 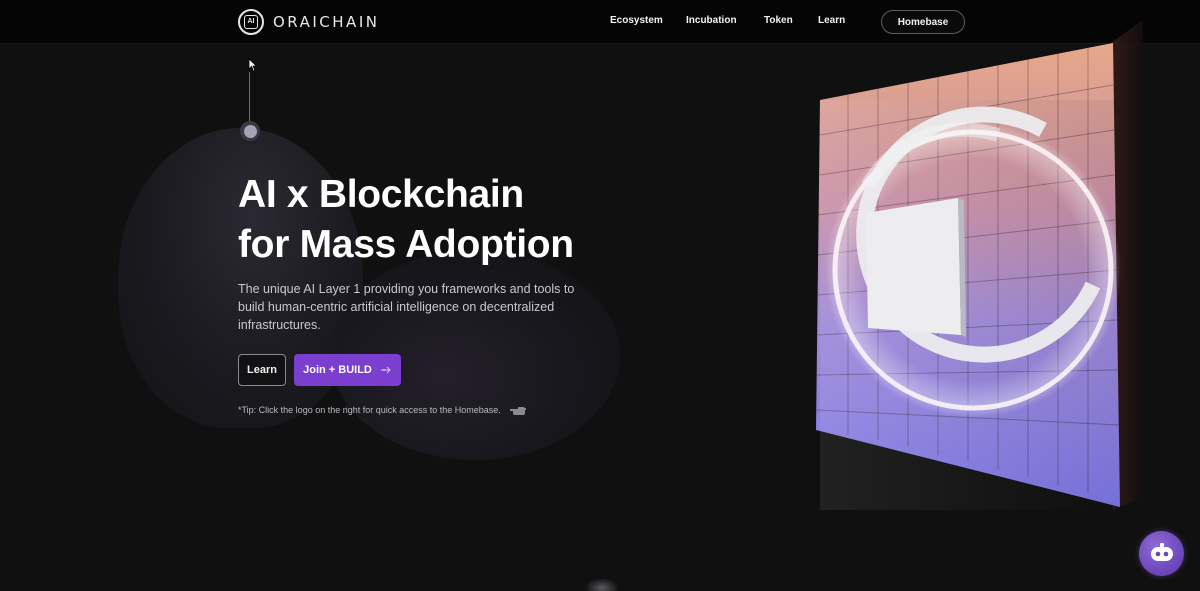 I want to click on logo-icon: AI, so click(x=251, y=22).